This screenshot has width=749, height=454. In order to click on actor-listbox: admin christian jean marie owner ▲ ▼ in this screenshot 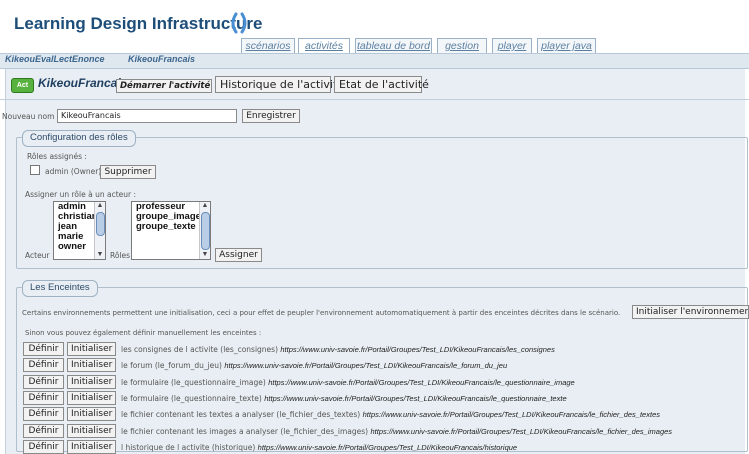, I will do `click(79, 230)`.